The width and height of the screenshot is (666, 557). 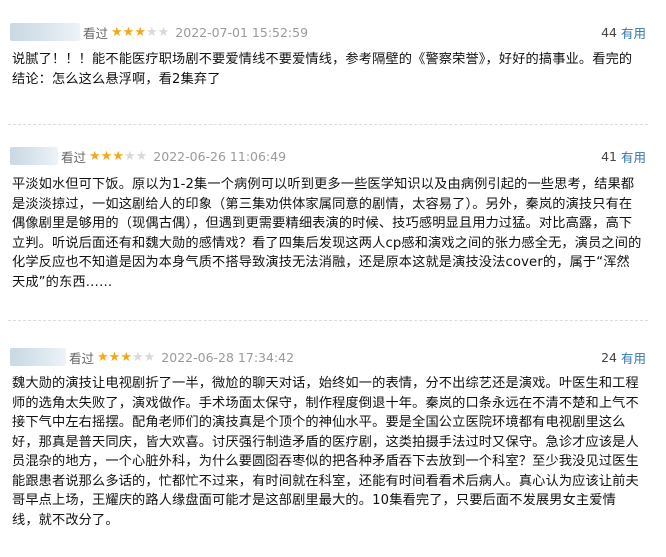 What do you see at coordinates (242, 32) in the screenshot?
I see `review-time: 2022-07-01 15:52:59` at bounding box center [242, 32].